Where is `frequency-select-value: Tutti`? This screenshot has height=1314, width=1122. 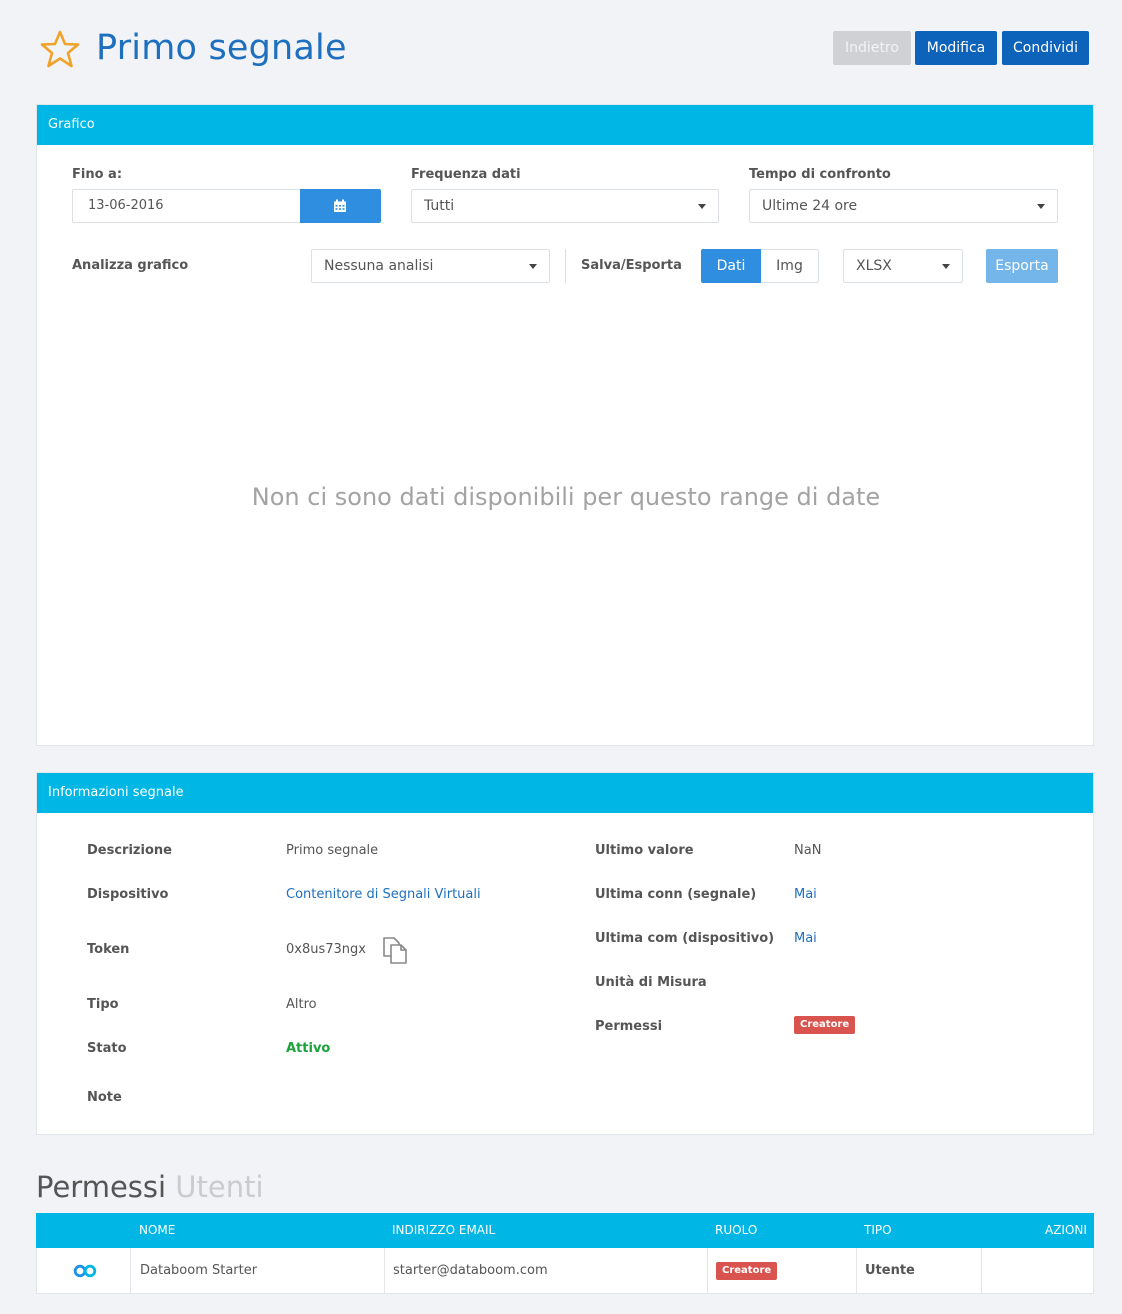 frequency-select-value: Tutti is located at coordinates (439, 206).